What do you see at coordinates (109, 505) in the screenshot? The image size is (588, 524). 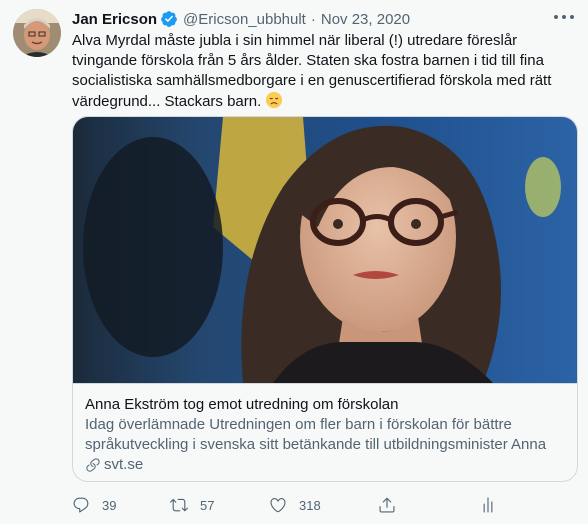 I see `reply-count: 39` at bounding box center [109, 505].